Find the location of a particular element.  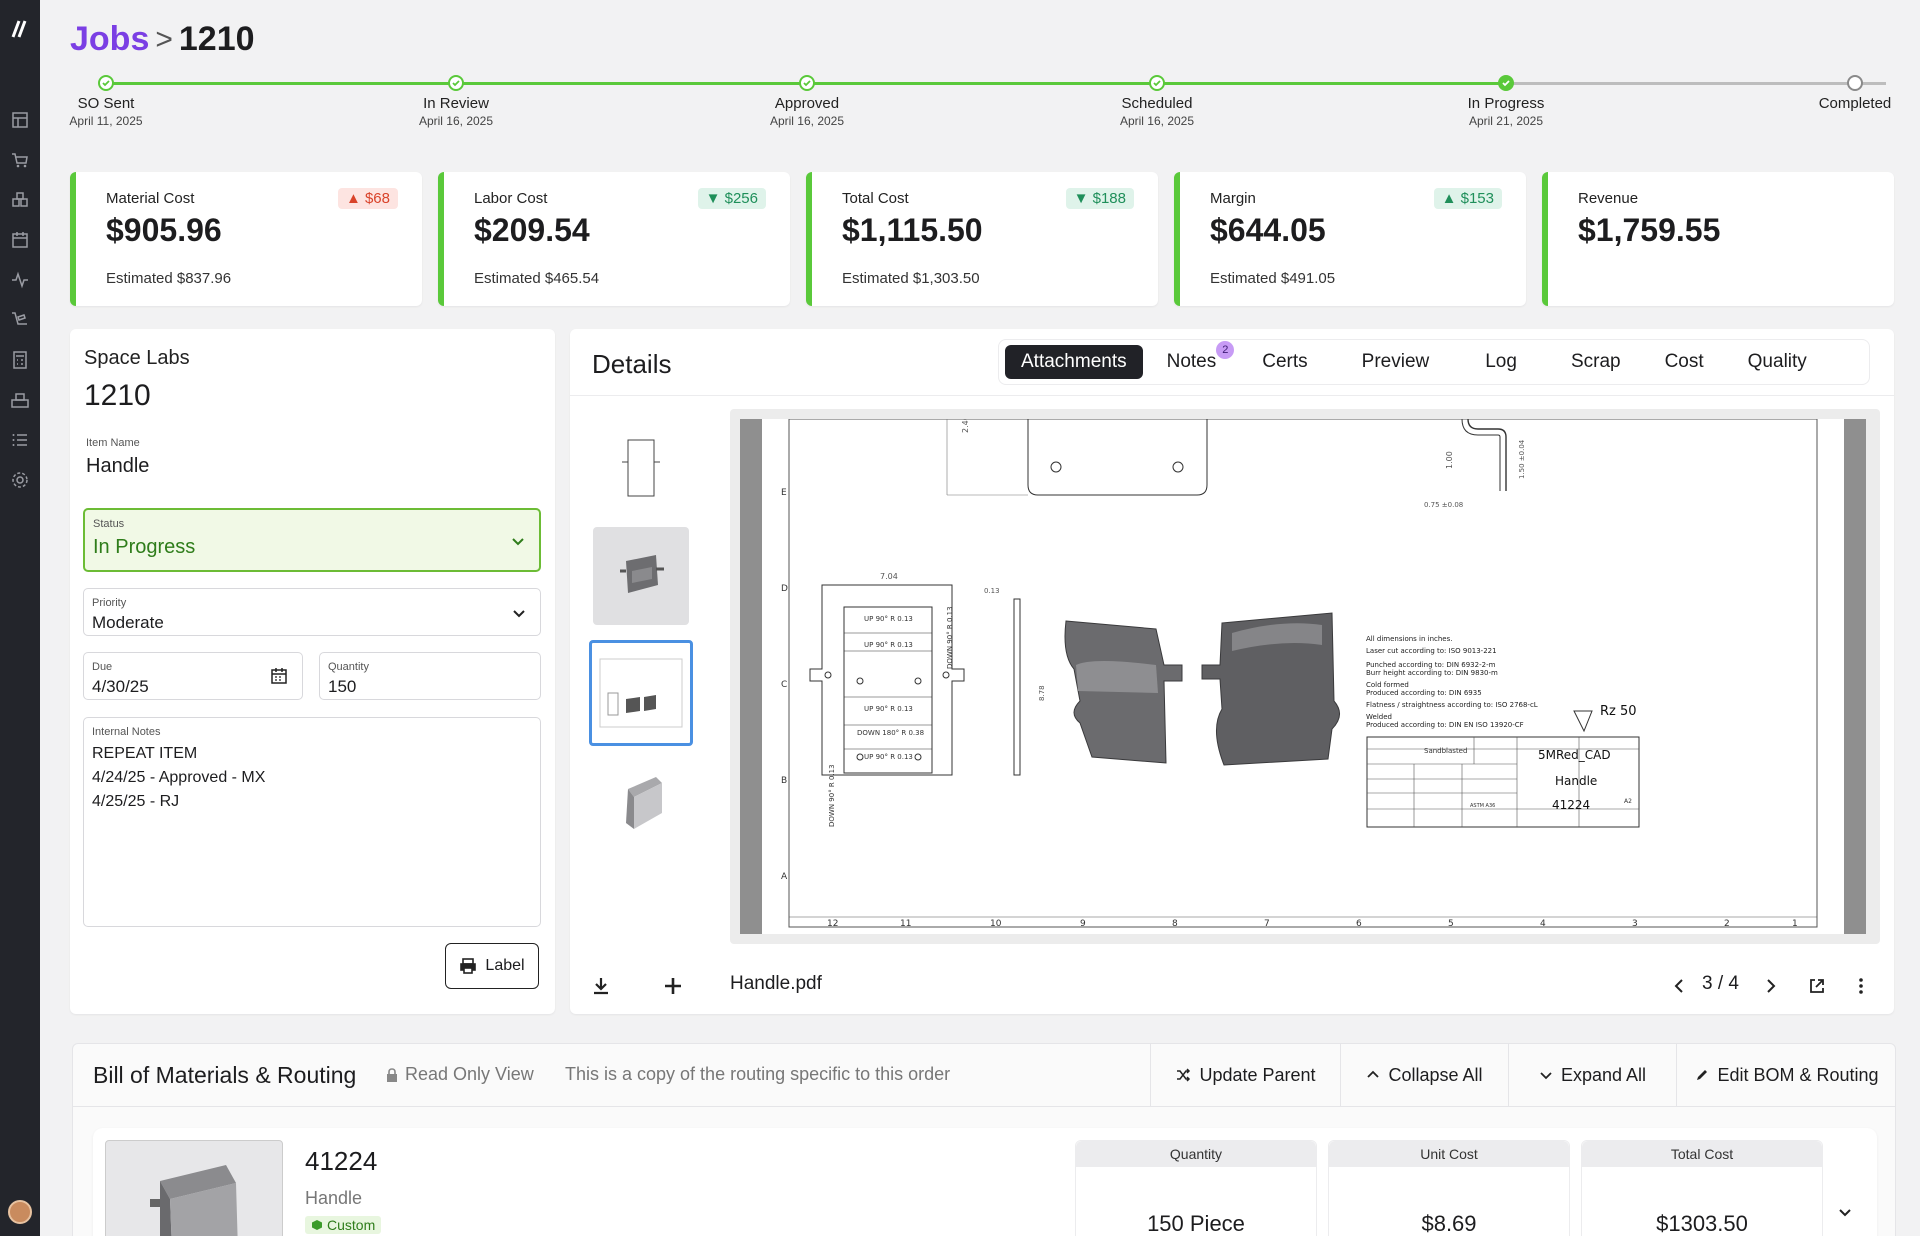

attachment-file-name: Handle.pdf is located at coordinates (776, 983).